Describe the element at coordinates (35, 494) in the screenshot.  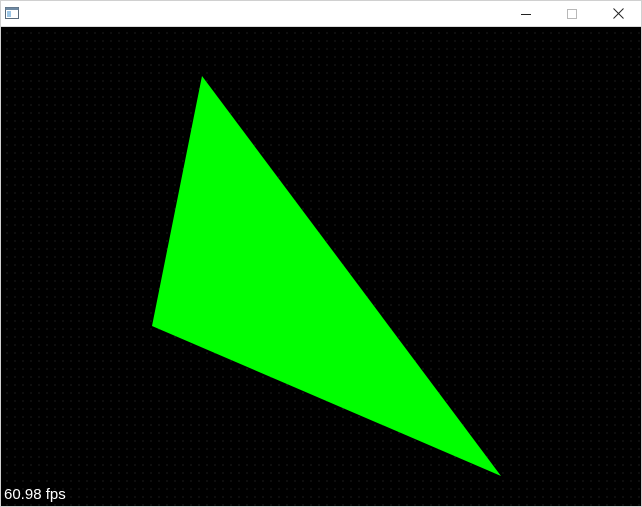
I see `fps-counter: 60.98 fps` at that location.